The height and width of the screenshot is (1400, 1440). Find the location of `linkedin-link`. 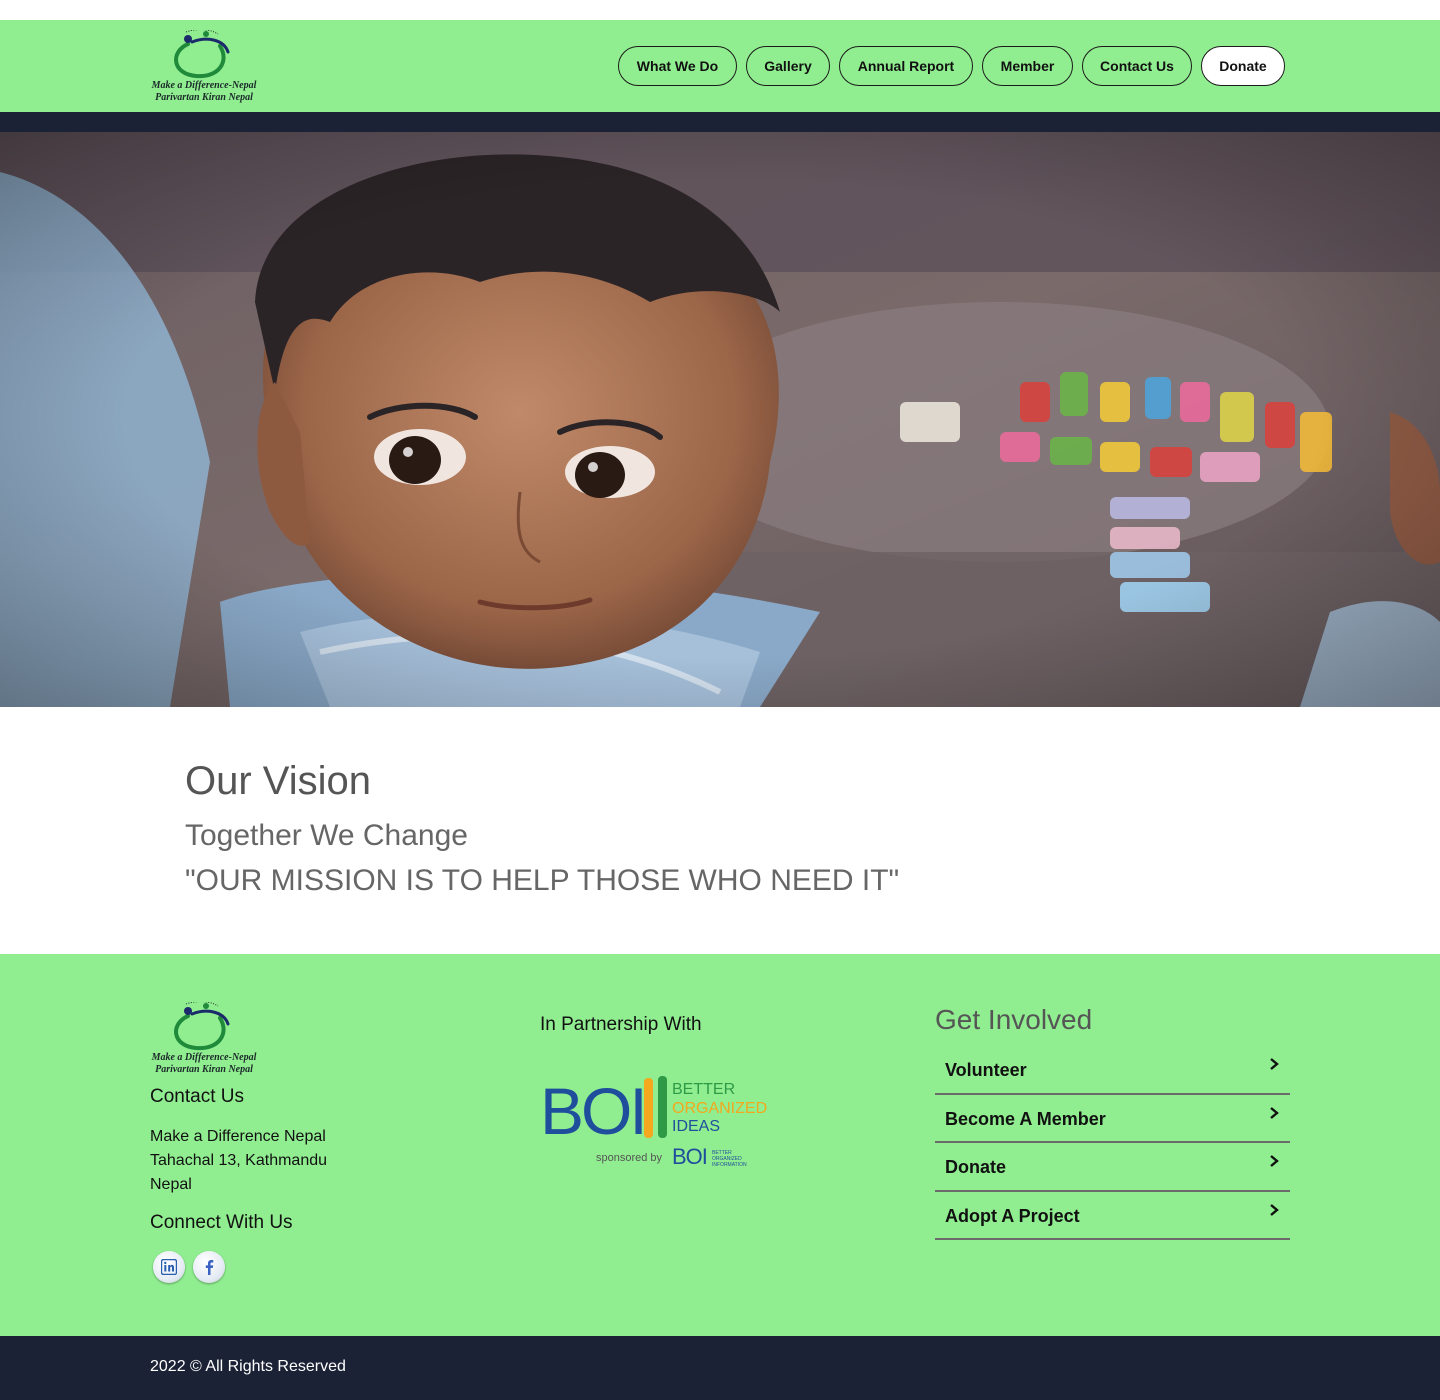

linkedin-link is located at coordinates (169, 1267).